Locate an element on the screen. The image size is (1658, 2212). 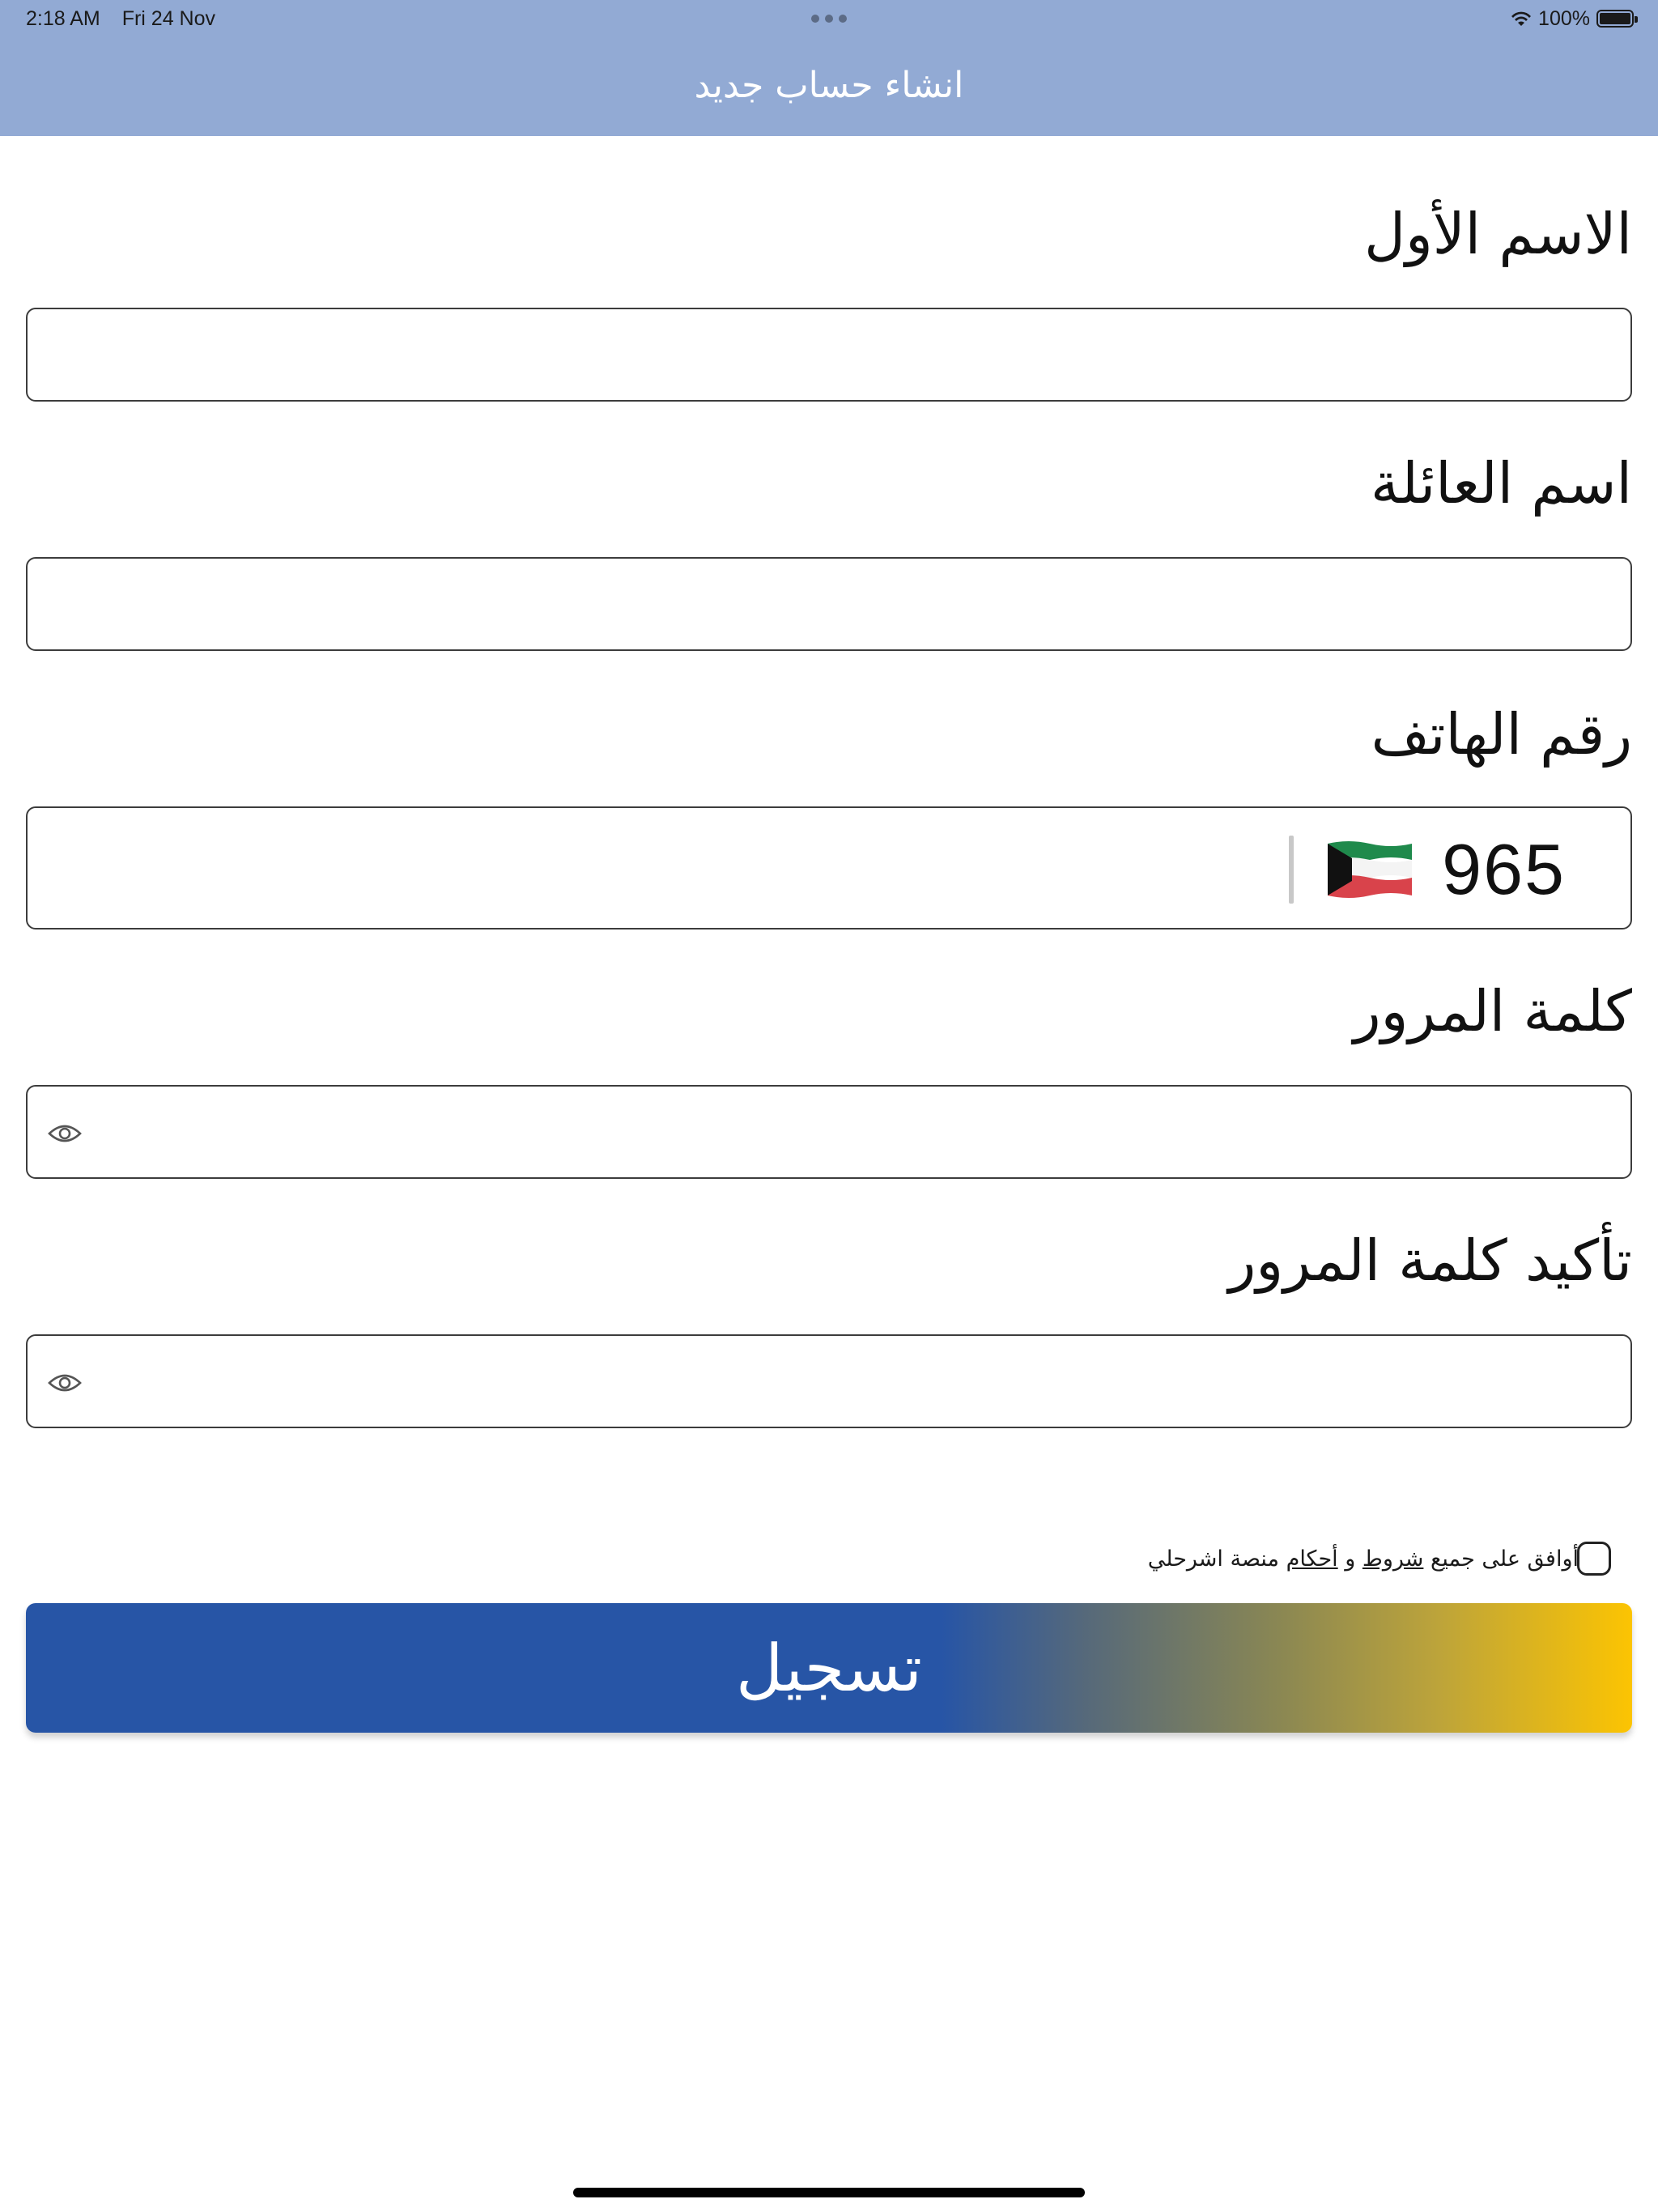
app-header: 2:18 AM Fri 24 Nov 100% انشاء حساب جديد is located at coordinates (829, 68).